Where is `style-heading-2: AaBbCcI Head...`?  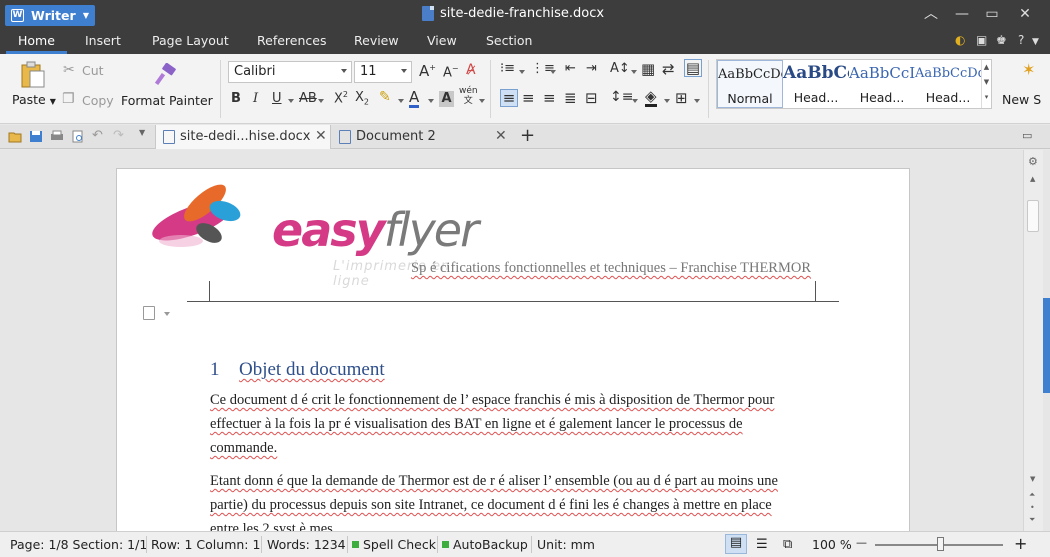
style-heading-2: AaBbCcI Head... is located at coordinates (882, 84).